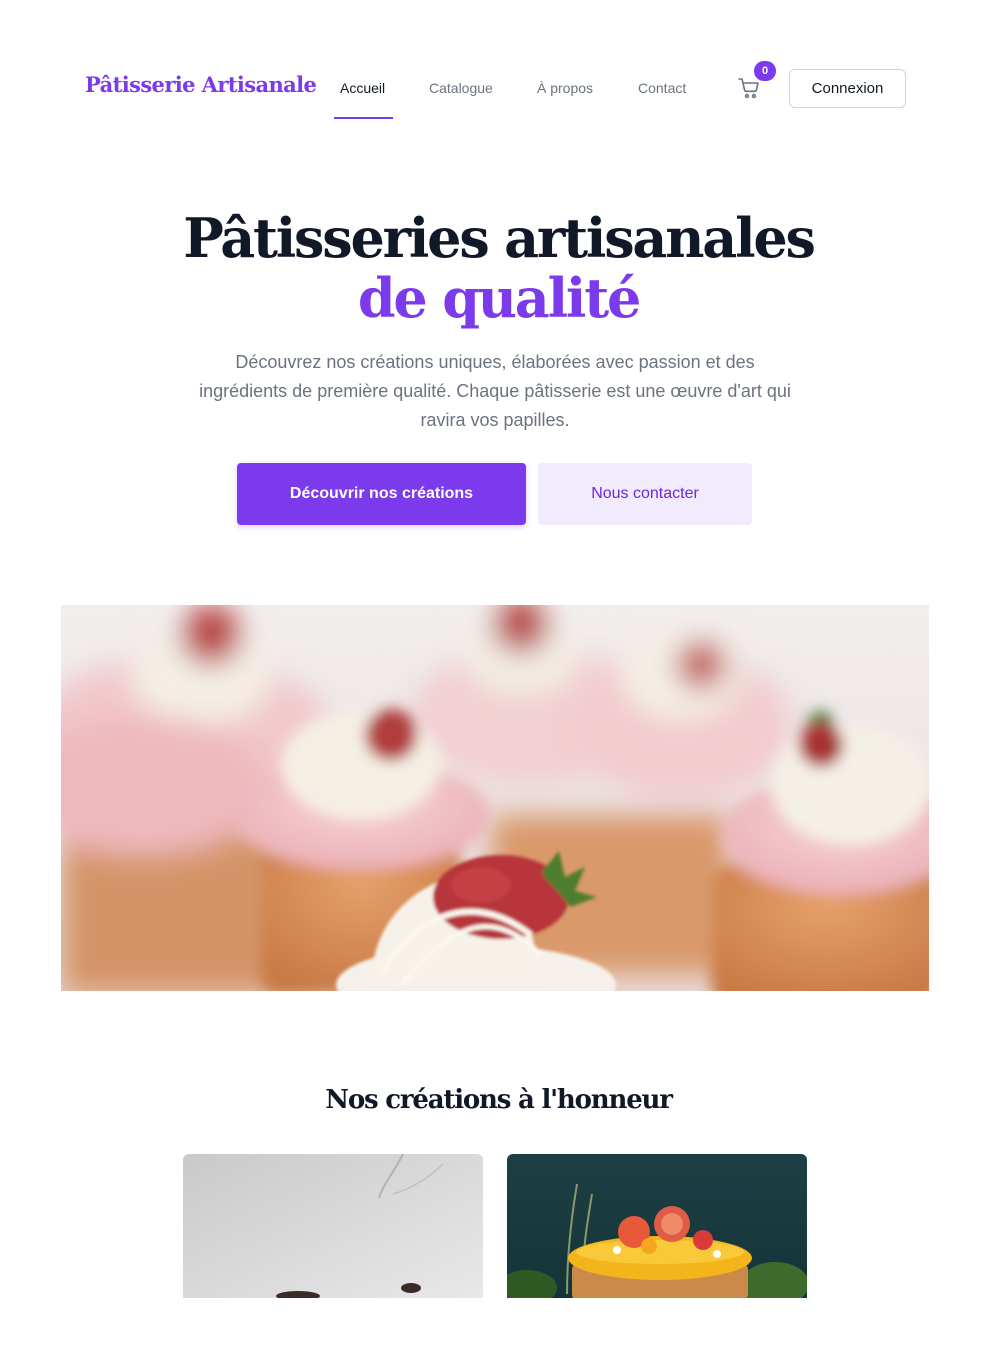 The image size is (997, 1352). I want to click on featured-section-title: Nos créations à l'honneur, so click(499, 1100).